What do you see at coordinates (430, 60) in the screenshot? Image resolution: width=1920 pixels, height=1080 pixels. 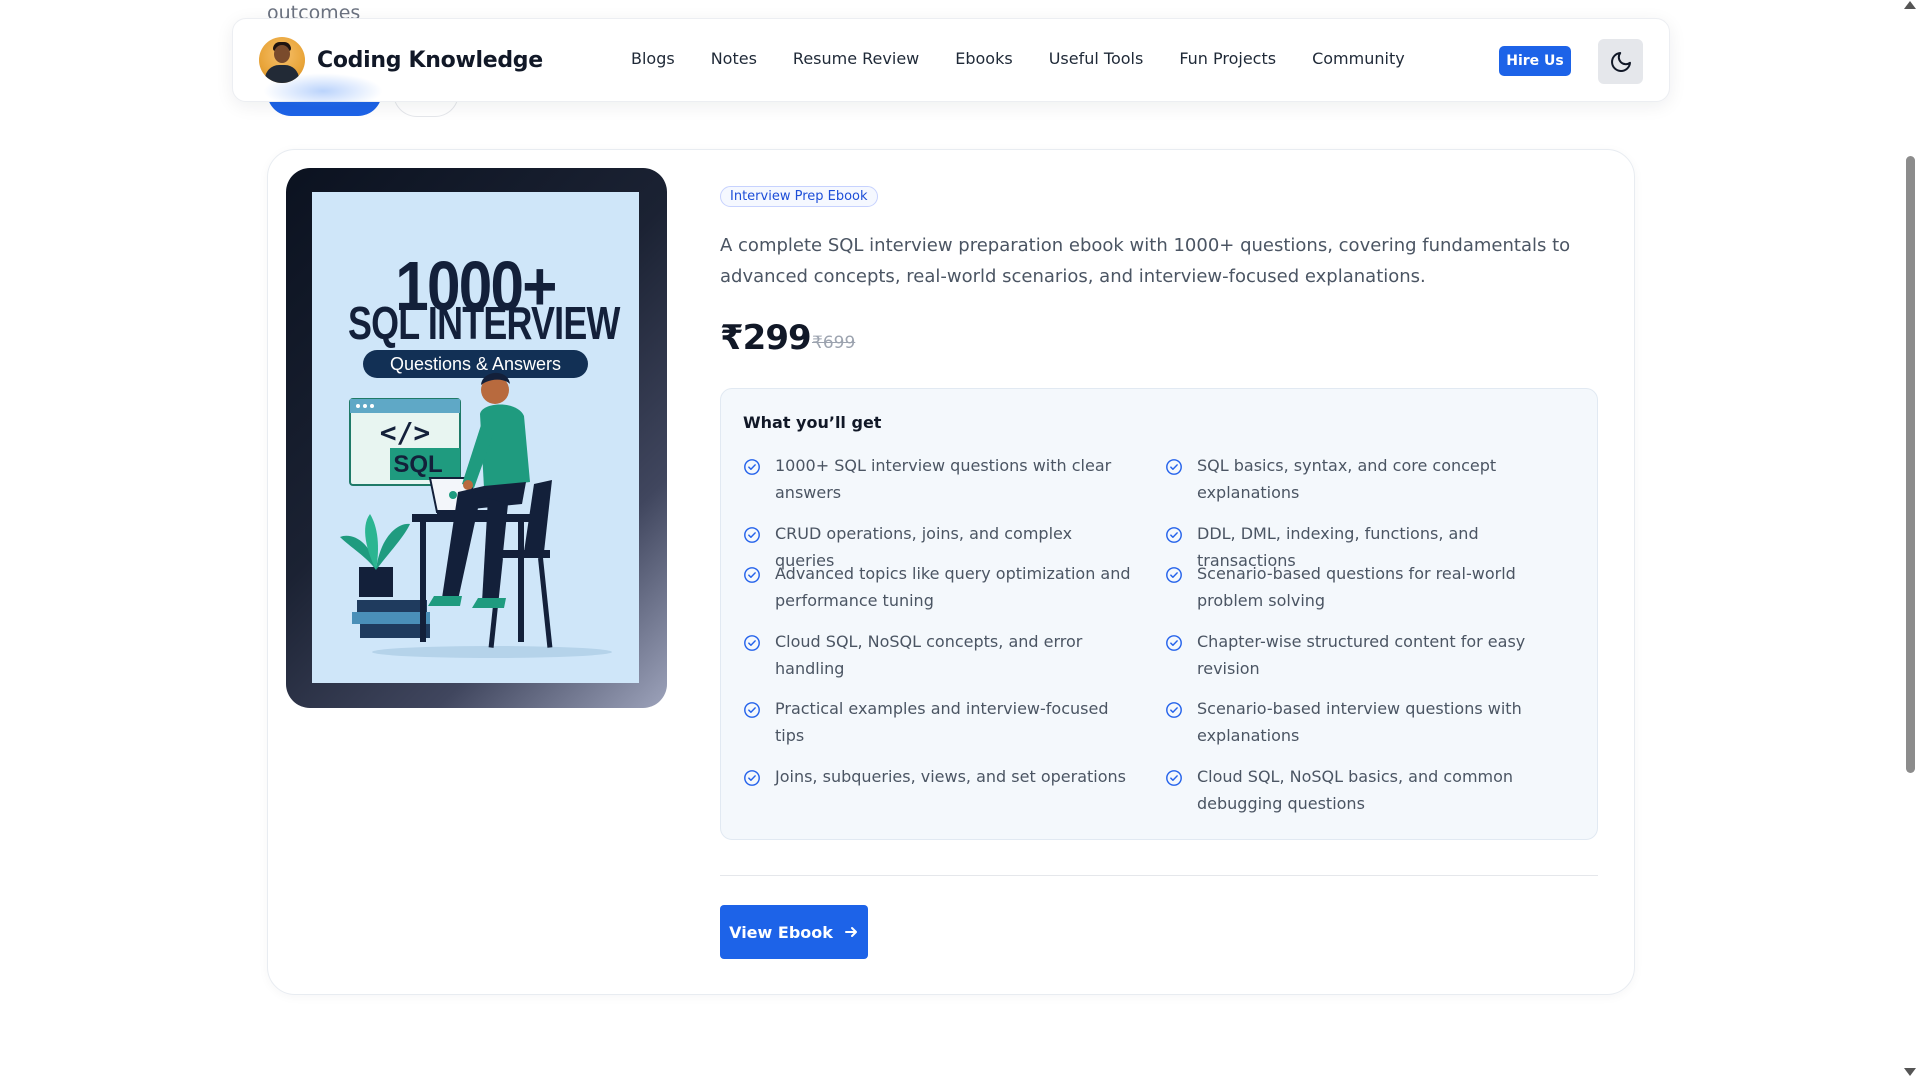 I see `brand-name: Coding Knowledge` at bounding box center [430, 60].